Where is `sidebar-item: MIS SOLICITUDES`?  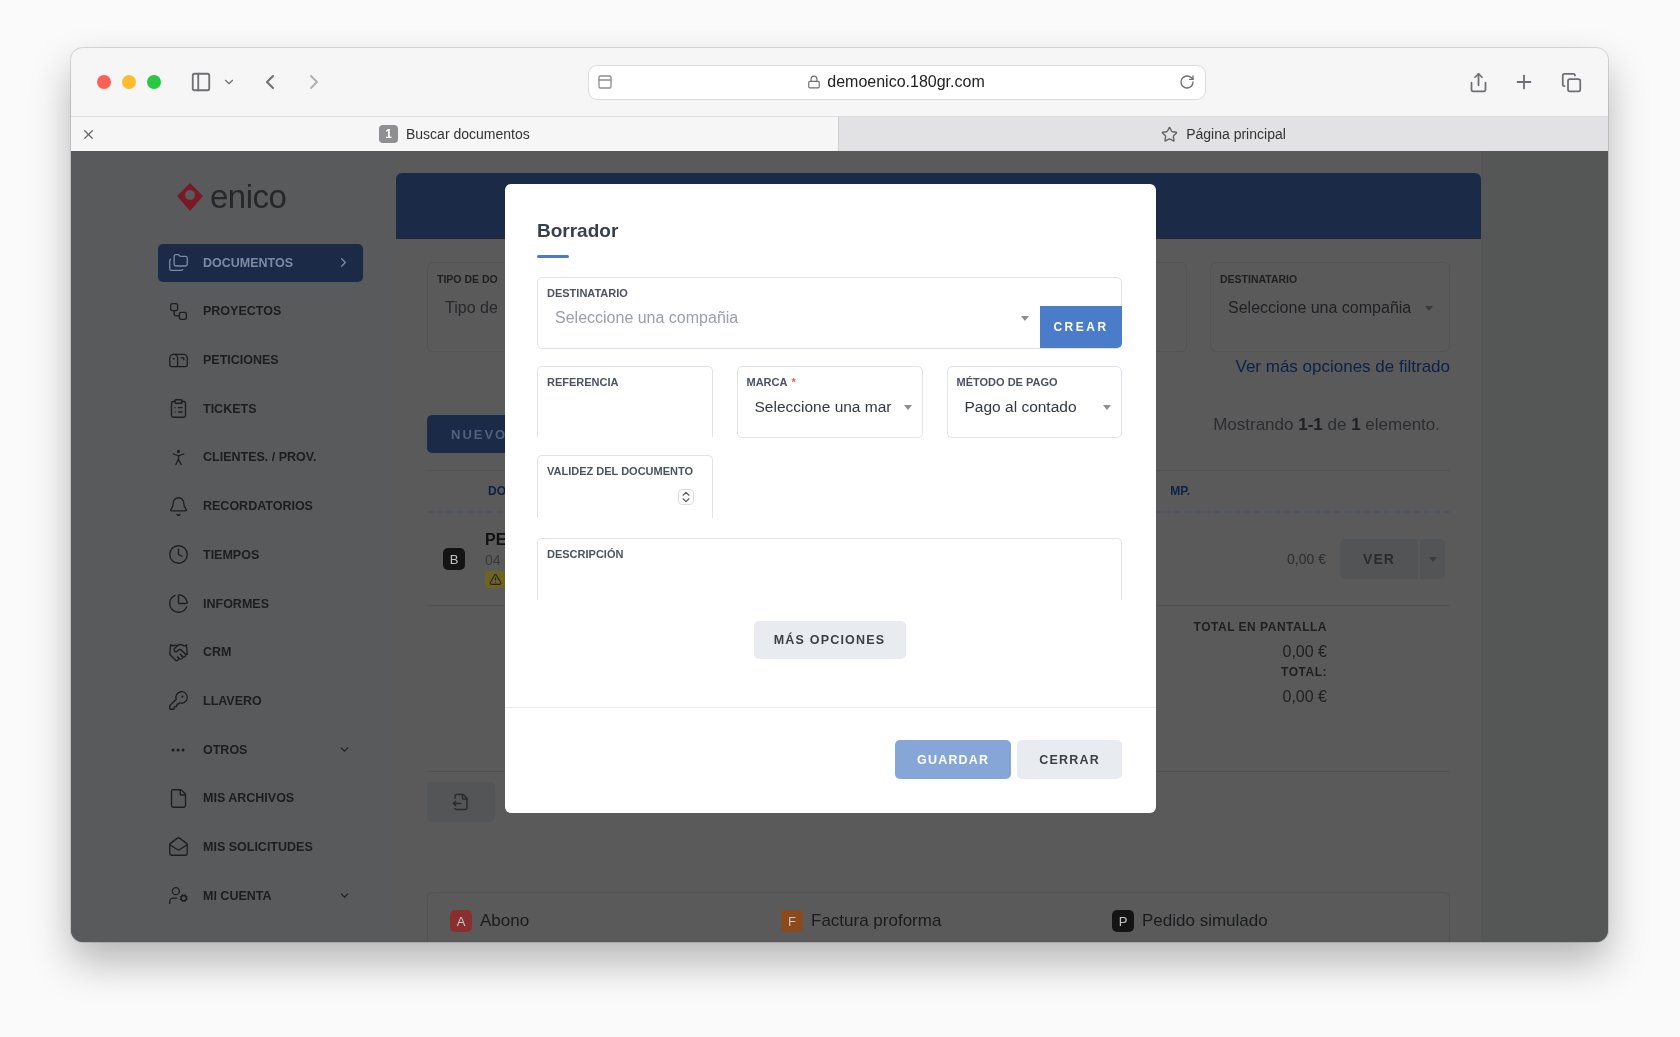
sidebar-item: MIS SOLICITUDES is located at coordinates (260, 846).